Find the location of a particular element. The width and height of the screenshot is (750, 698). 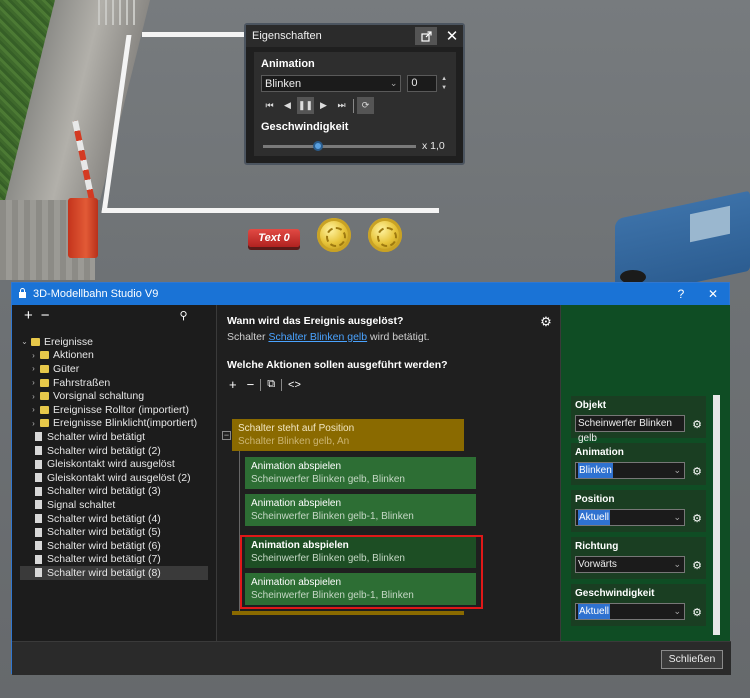

tree-folder: › Ereignisse Rolltor (importiert) is located at coordinates (114, 410).